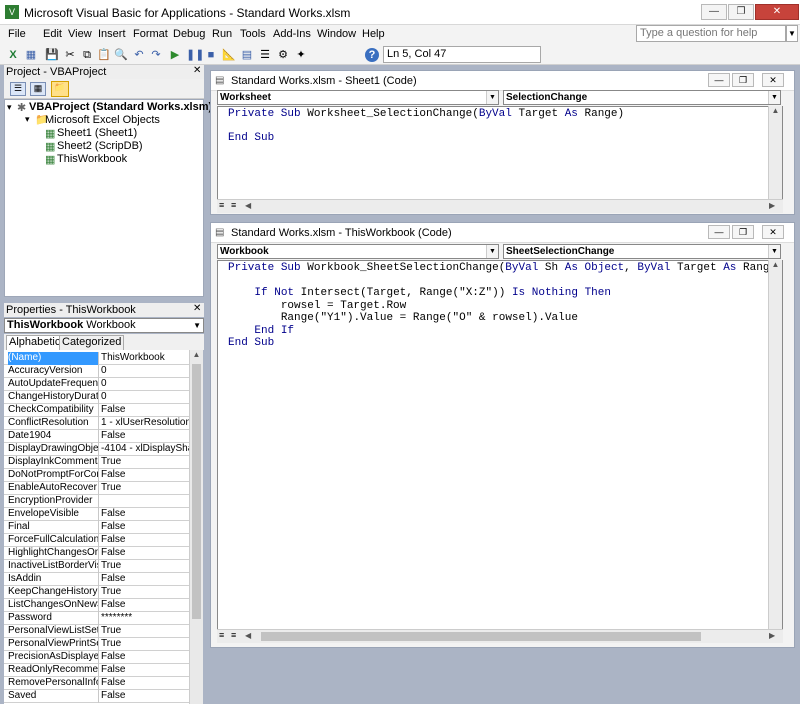 The height and width of the screenshot is (704, 800). What do you see at coordinates (96, 696) in the screenshot?
I see `property-row: Saved False` at bounding box center [96, 696].